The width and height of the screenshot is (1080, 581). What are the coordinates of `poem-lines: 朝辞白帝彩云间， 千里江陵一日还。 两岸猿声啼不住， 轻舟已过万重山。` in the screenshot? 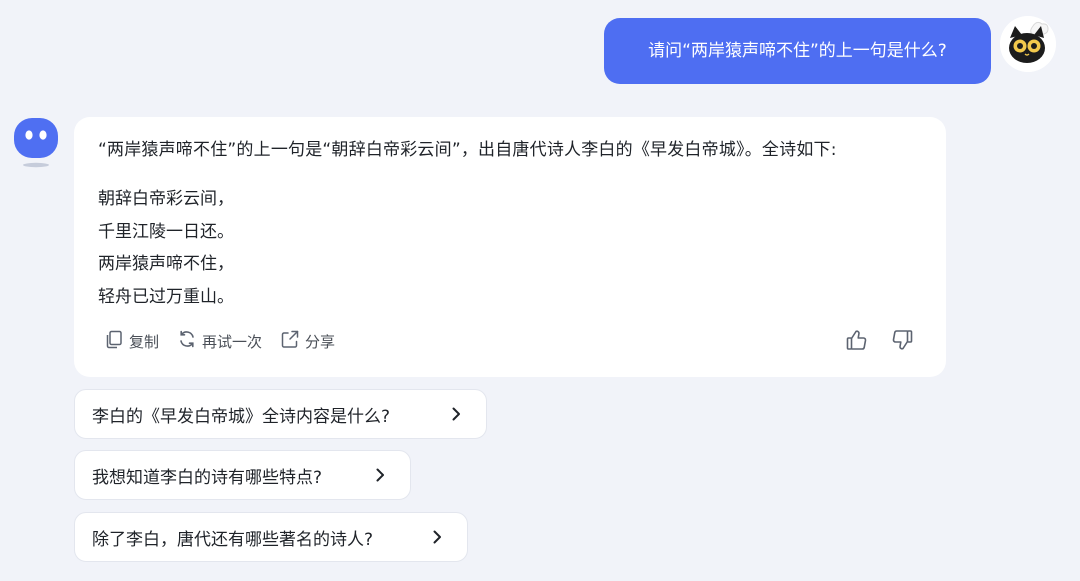 It's located at (166, 248).